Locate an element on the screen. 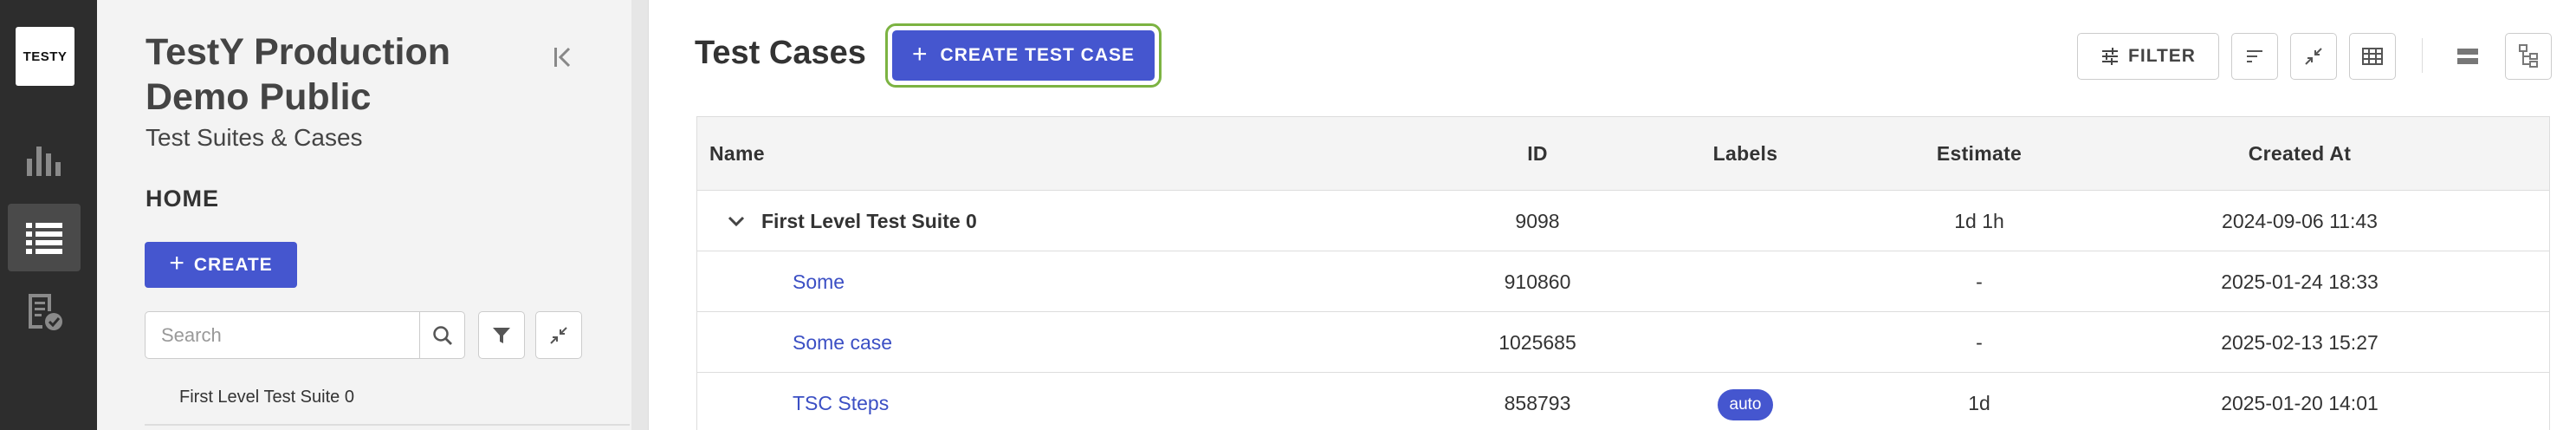  chevron-down-icon is located at coordinates (736, 221).